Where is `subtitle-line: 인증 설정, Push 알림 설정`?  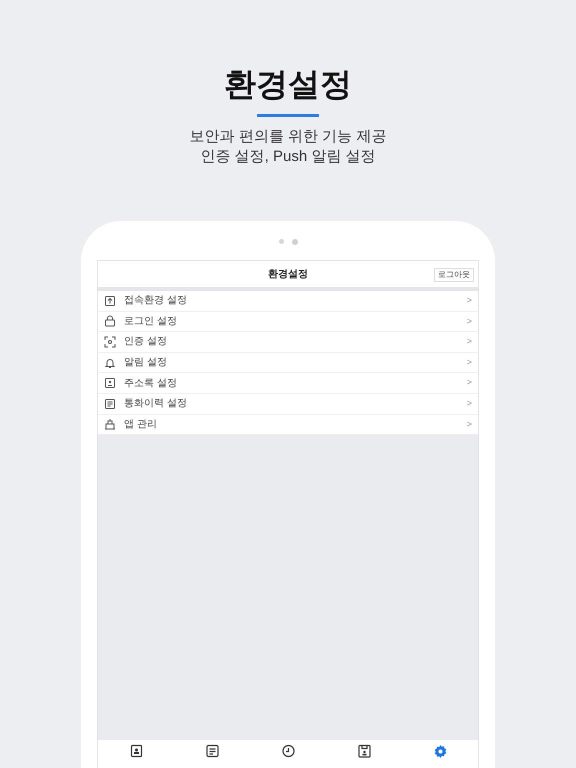 subtitle-line: 인증 설정, Push 알림 설정 is located at coordinates (288, 157).